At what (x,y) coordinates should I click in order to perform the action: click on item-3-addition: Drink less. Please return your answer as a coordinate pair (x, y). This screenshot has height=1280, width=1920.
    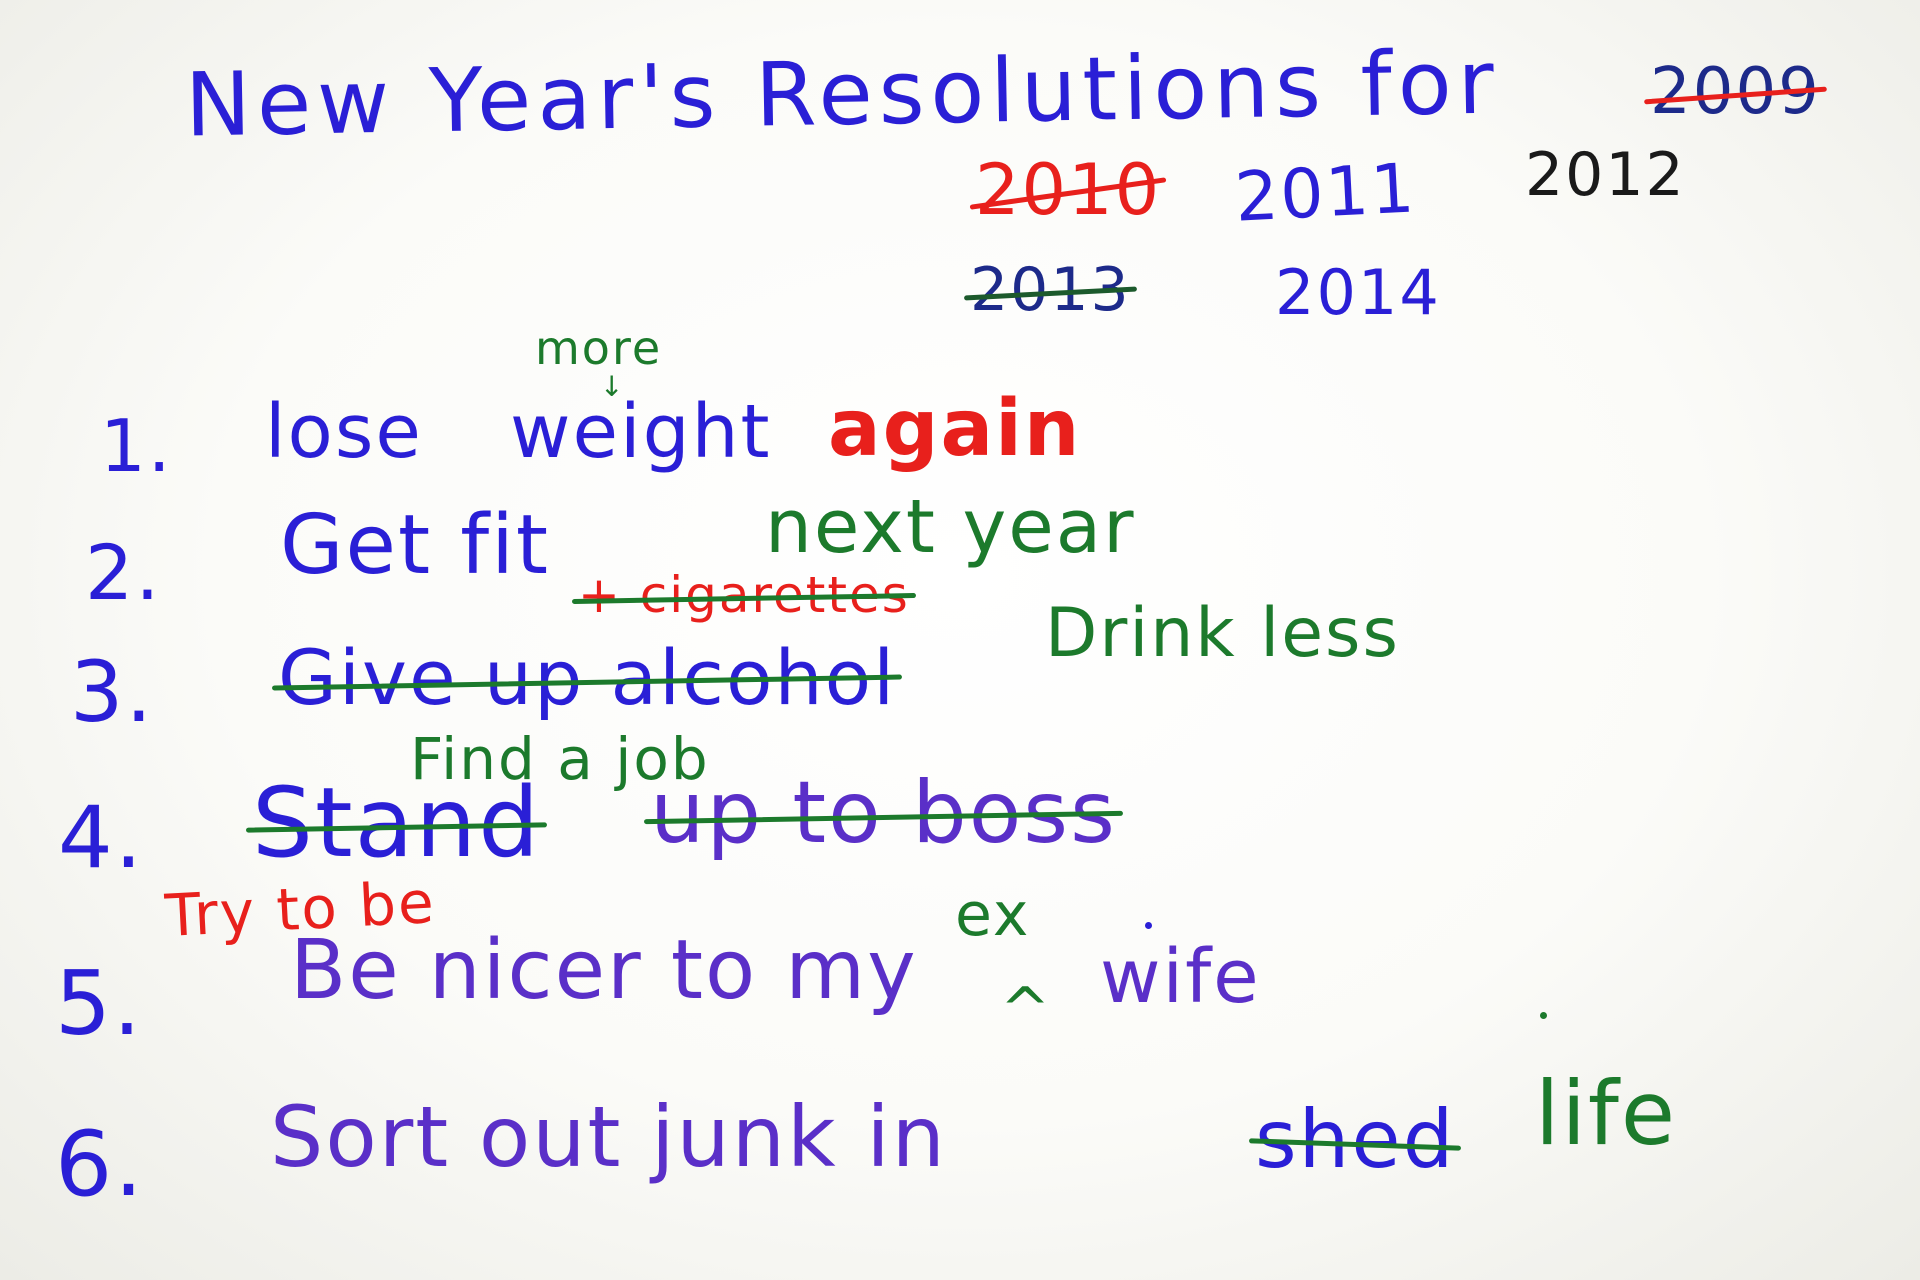
    Looking at the image, I should click on (1222, 633).